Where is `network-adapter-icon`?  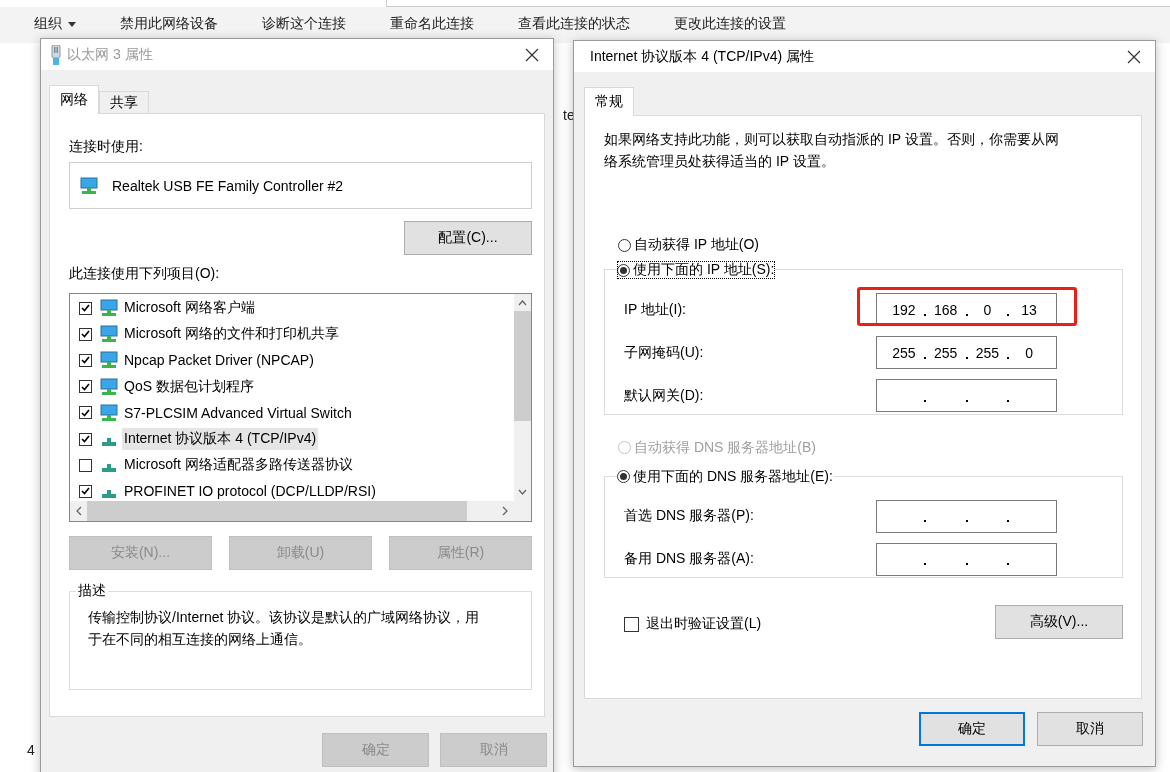 network-adapter-icon is located at coordinates (89, 185).